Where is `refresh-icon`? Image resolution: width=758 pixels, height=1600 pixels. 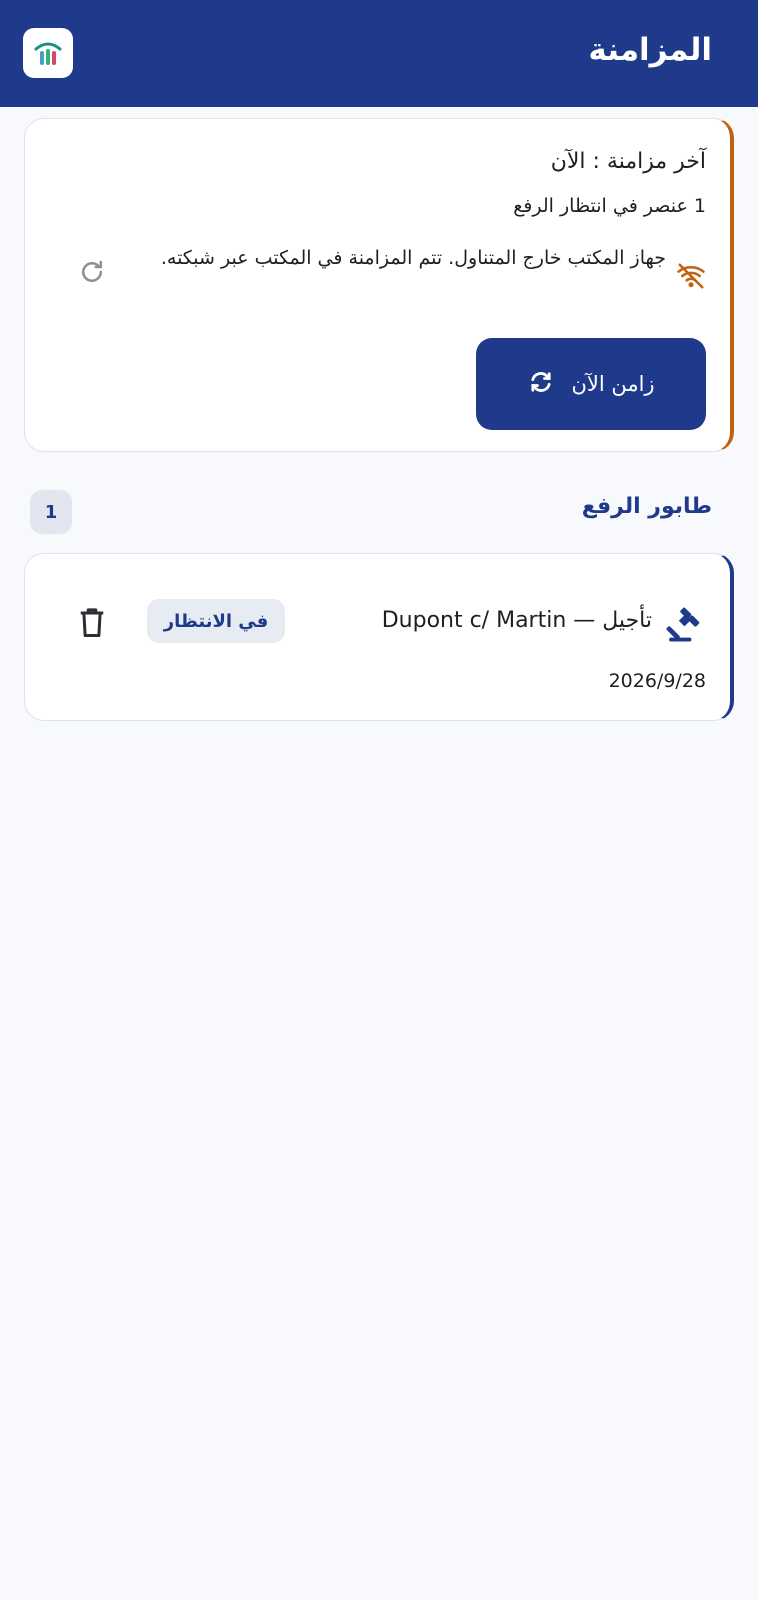 refresh-icon is located at coordinates (92, 272).